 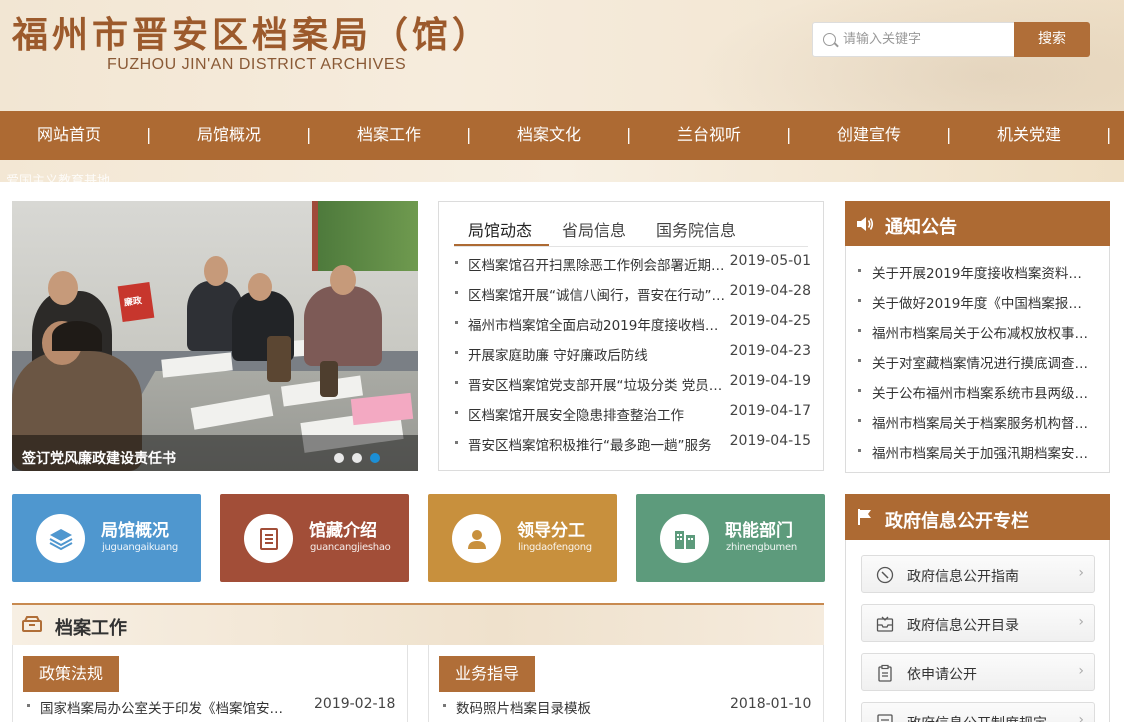 I want to click on guidance-panel: 业务指导 数码照片档案目录模板 2018-01-10, so click(x=626, y=683).